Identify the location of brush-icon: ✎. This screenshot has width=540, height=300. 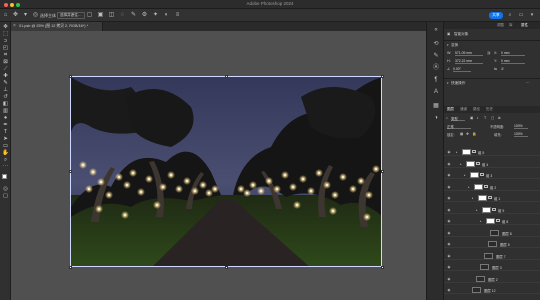
(133, 15).